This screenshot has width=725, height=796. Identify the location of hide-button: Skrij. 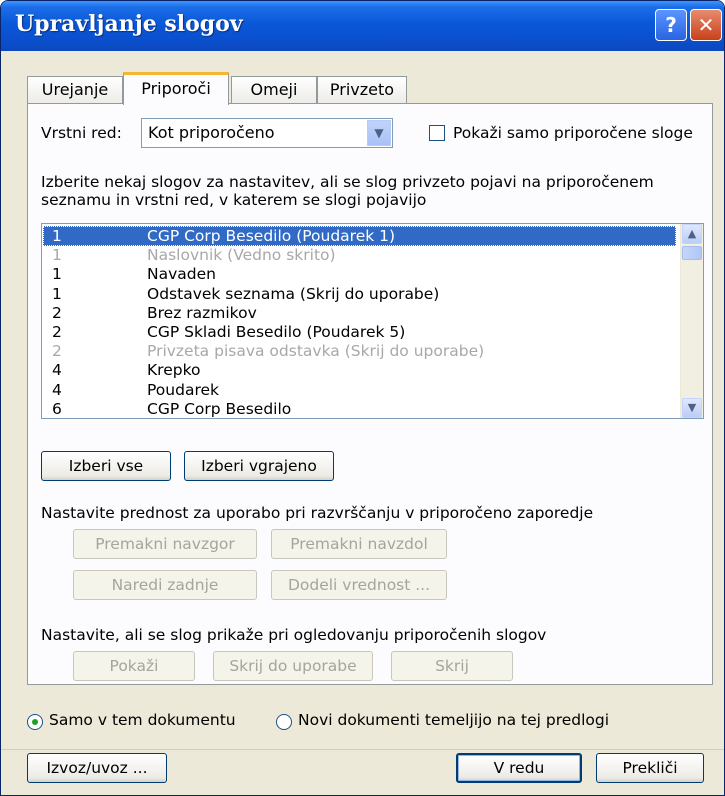
(452, 666).